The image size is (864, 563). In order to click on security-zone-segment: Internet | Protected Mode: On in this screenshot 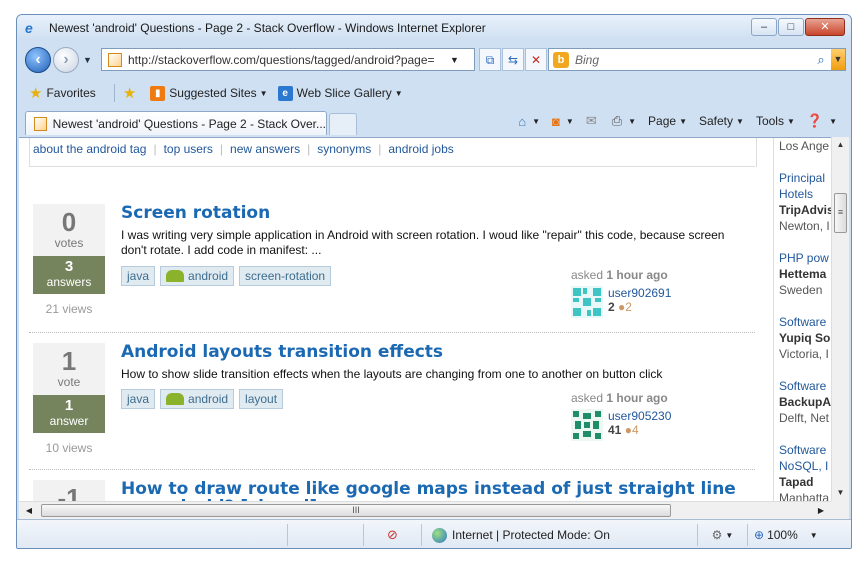, I will do `click(559, 535)`.